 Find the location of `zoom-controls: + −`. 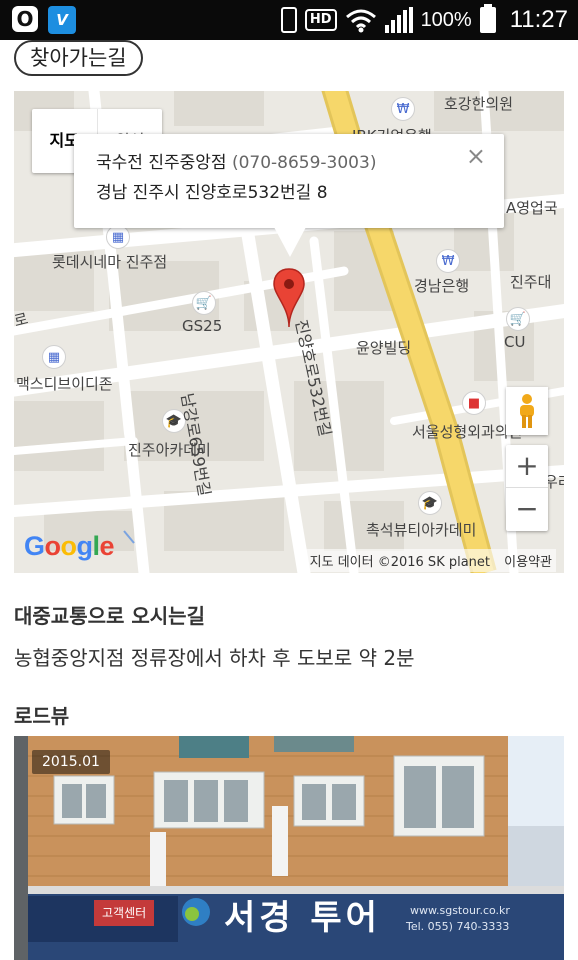

zoom-controls: + − is located at coordinates (527, 488).